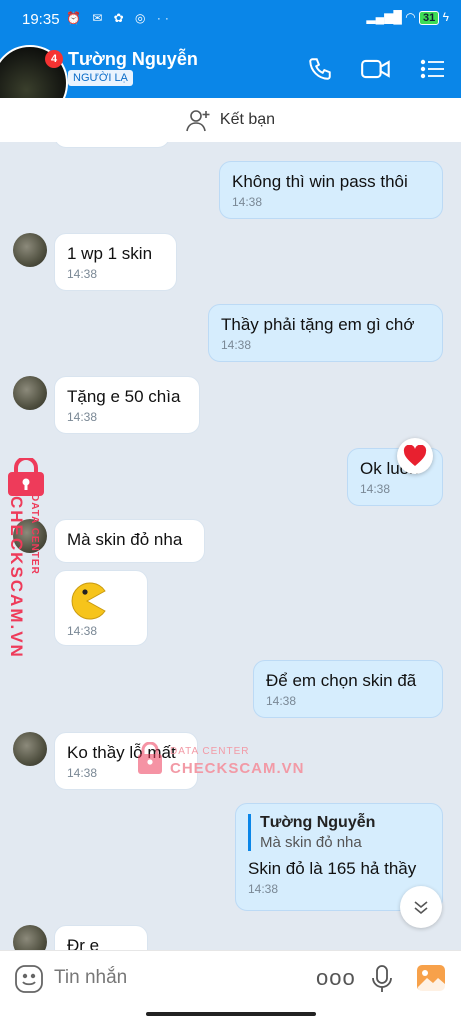 This screenshot has width=461, height=1025. I want to click on more-options-button: ooo, so click(336, 978).